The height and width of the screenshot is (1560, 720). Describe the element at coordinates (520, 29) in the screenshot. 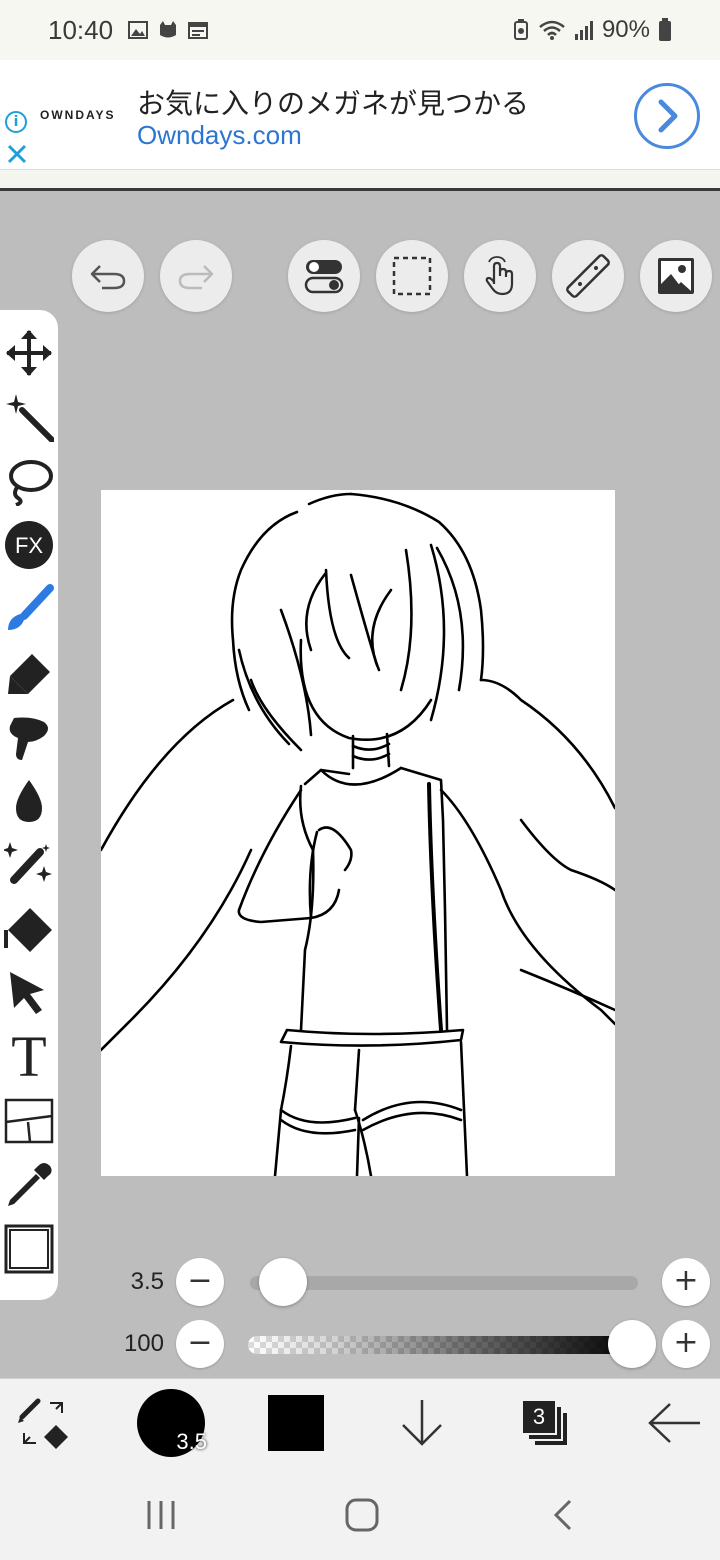

I see `battery-saver-icon` at that location.